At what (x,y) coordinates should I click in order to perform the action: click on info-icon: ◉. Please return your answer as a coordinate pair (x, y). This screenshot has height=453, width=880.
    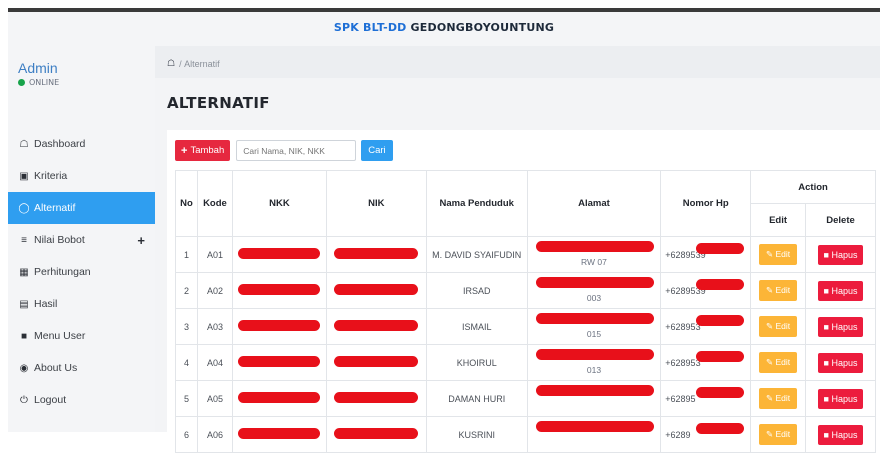
    Looking at the image, I should click on (24, 368).